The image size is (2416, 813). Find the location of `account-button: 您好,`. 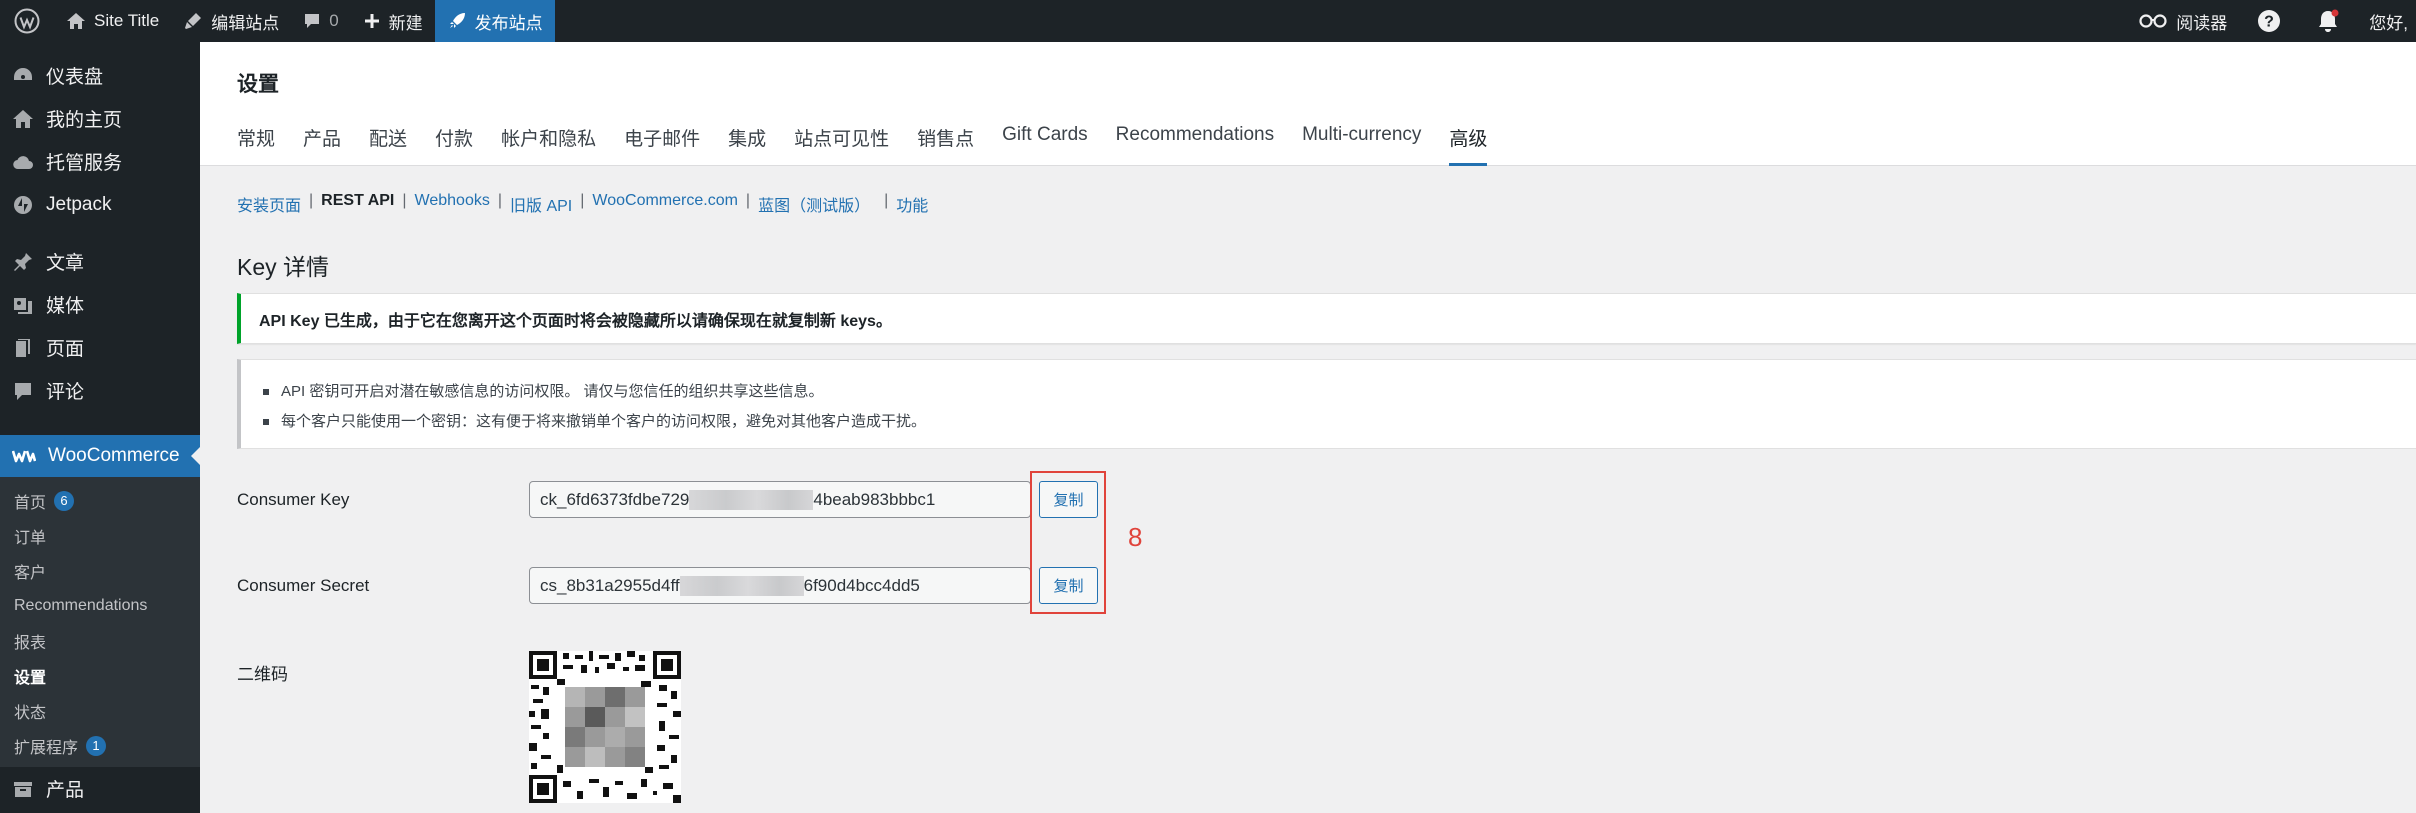

account-button: 您好, is located at coordinates (2386, 21).